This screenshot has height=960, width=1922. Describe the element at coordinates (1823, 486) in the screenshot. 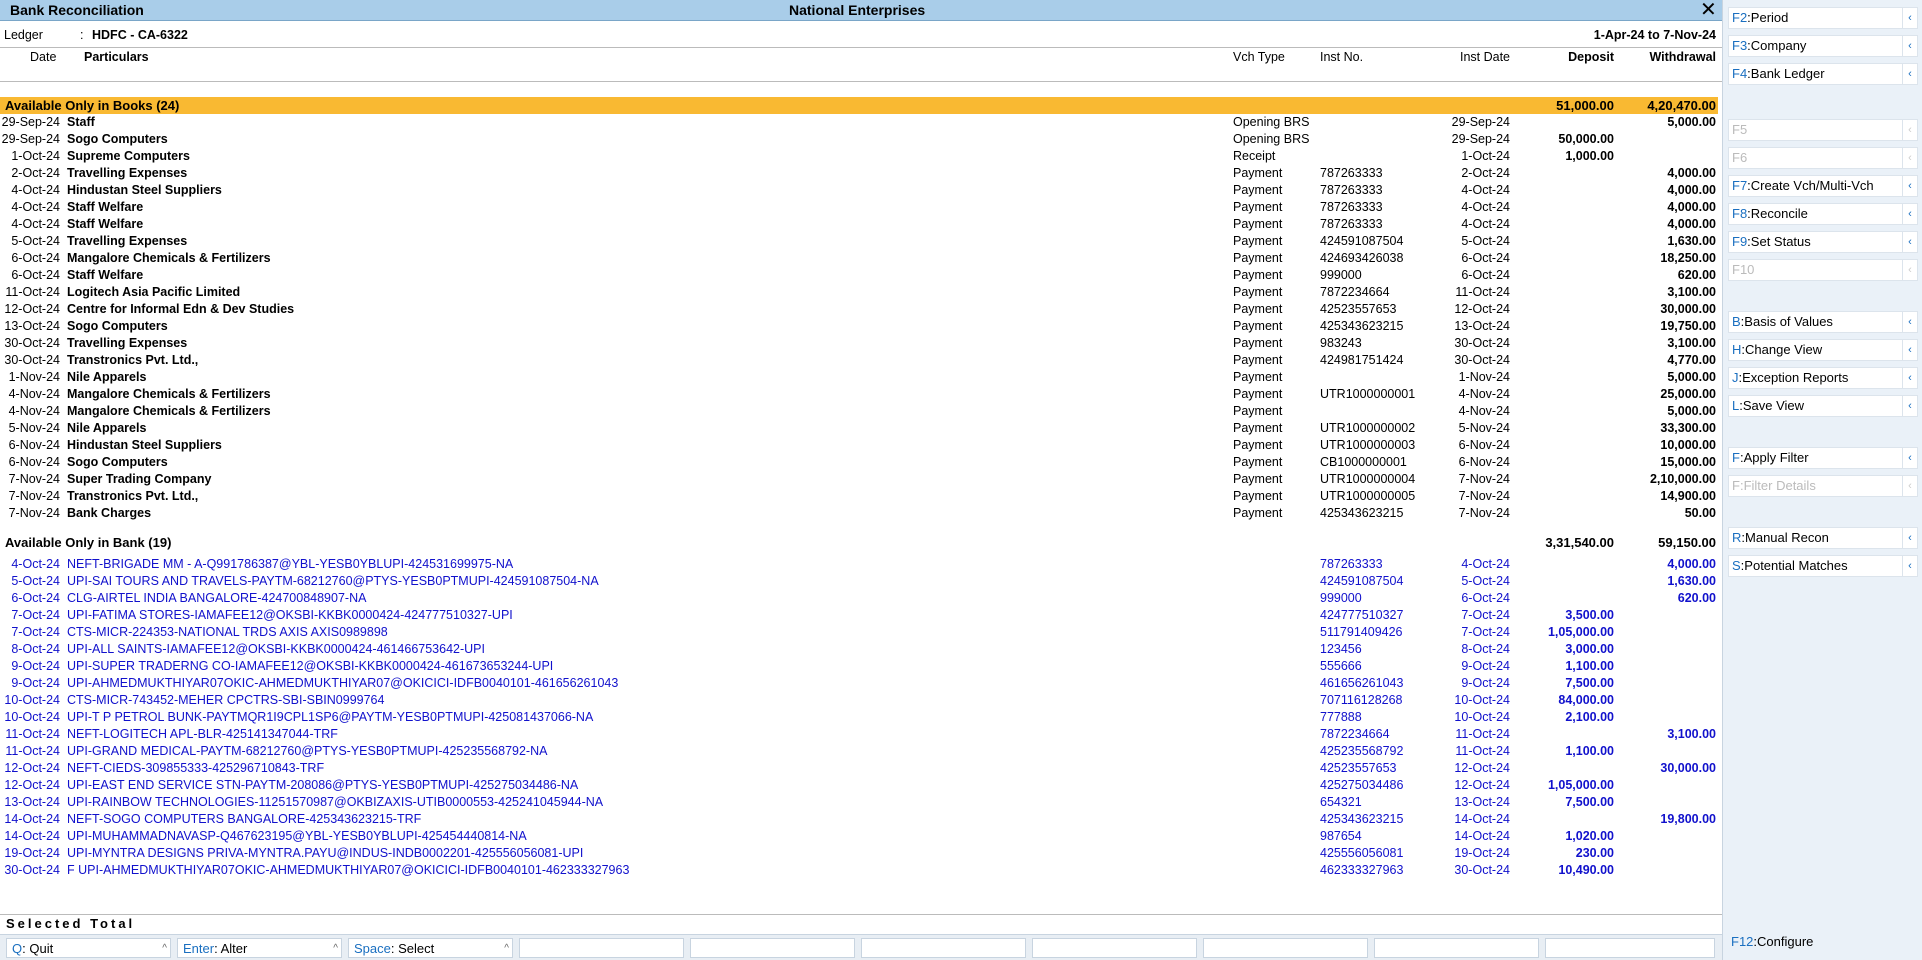

I see `side-button-filter-details: F:Filter Details ‹` at that location.